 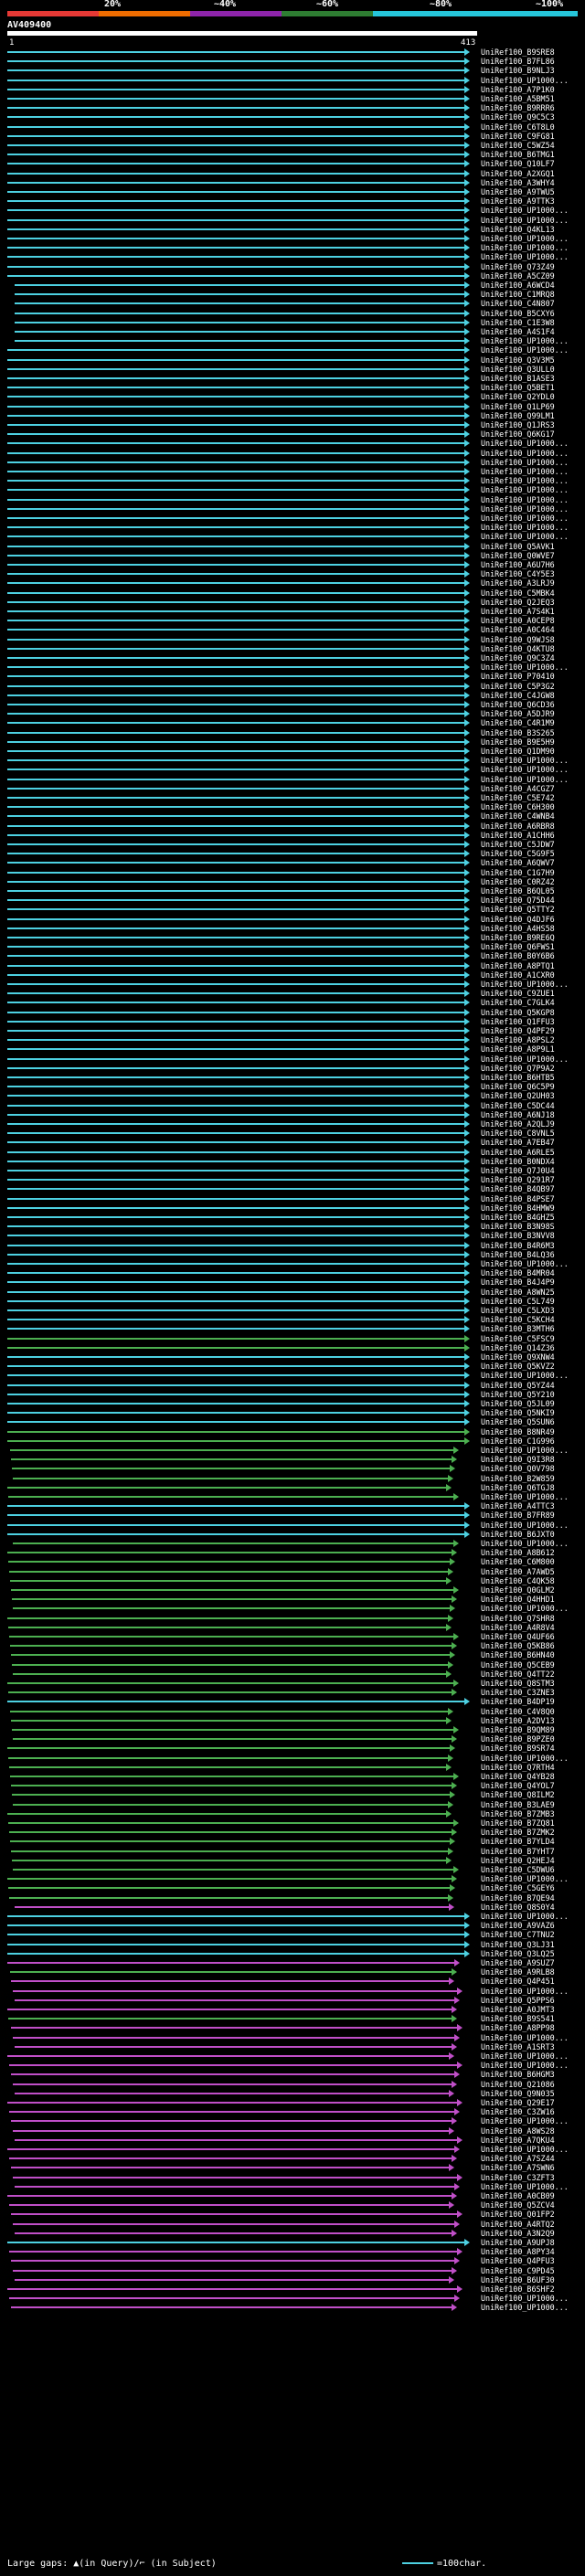 I want to click on hit-row: UniRef100_Q4DJF6, so click(x=293, y=919).